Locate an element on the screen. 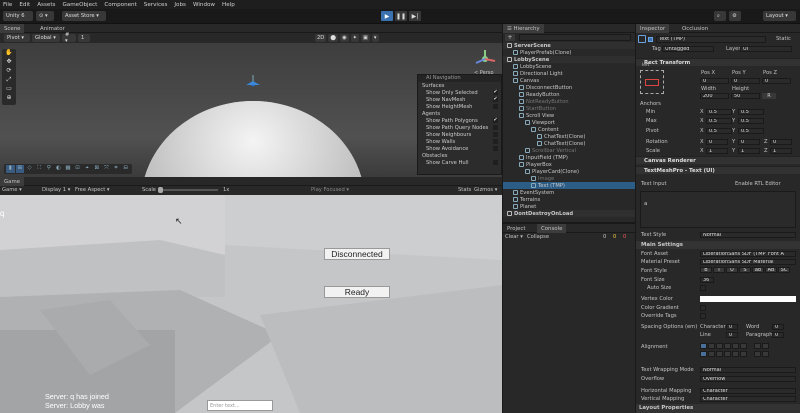  menu-item-gameobject: GameObject is located at coordinates (79, 5).